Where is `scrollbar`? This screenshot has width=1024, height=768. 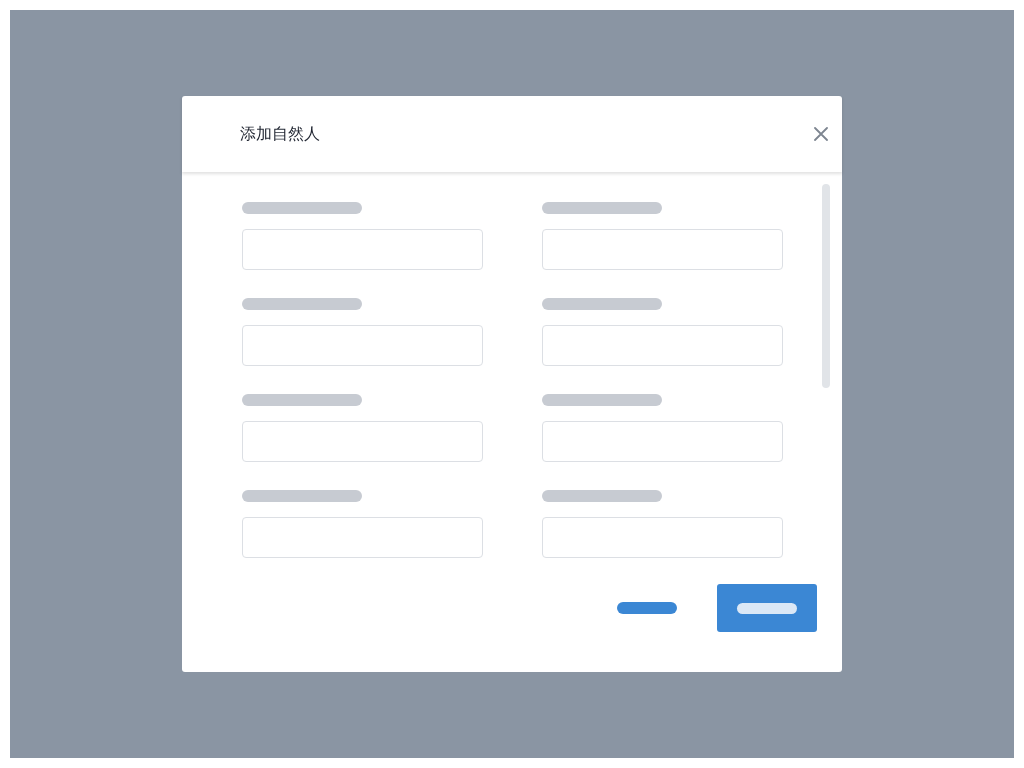 scrollbar is located at coordinates (826, 286).